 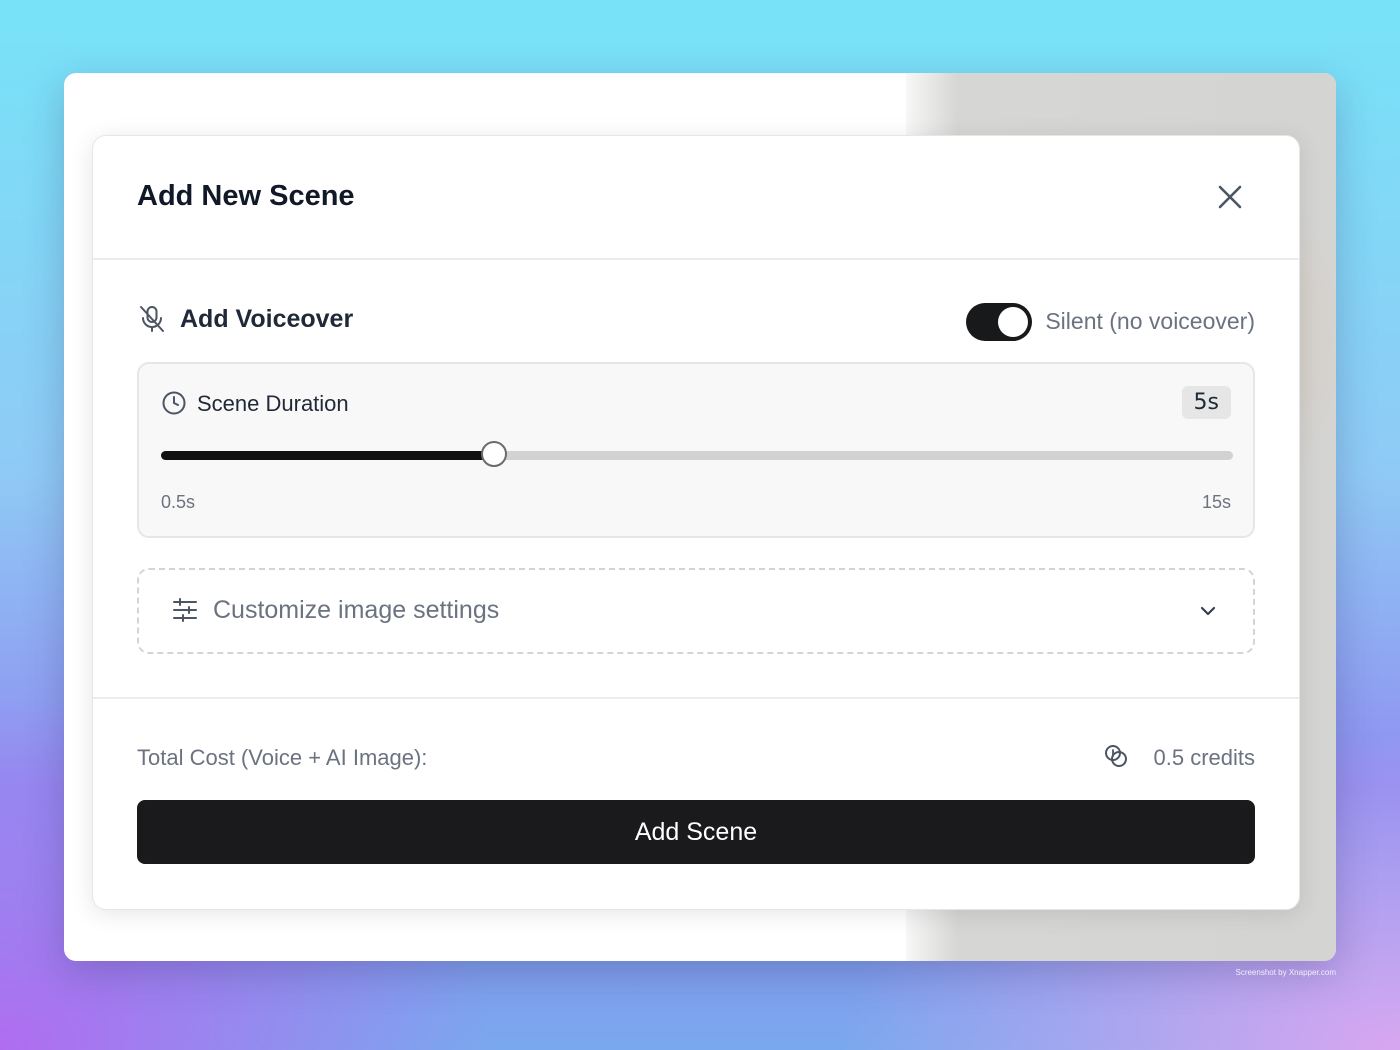 What do you see at coordinates (267, 319) in the screenshot?
I see `voiceover-label: Add Voiceover` at bounding box center [267, 319].